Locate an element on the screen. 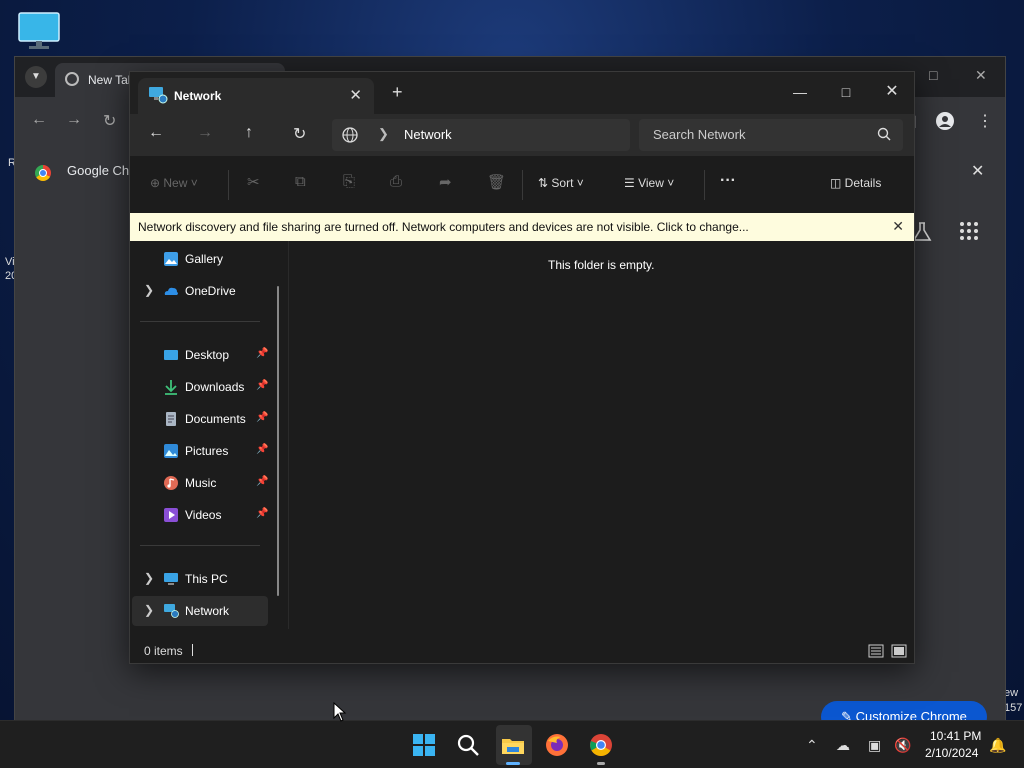  share-icon: ➦ is located at coordinates (445, 182).